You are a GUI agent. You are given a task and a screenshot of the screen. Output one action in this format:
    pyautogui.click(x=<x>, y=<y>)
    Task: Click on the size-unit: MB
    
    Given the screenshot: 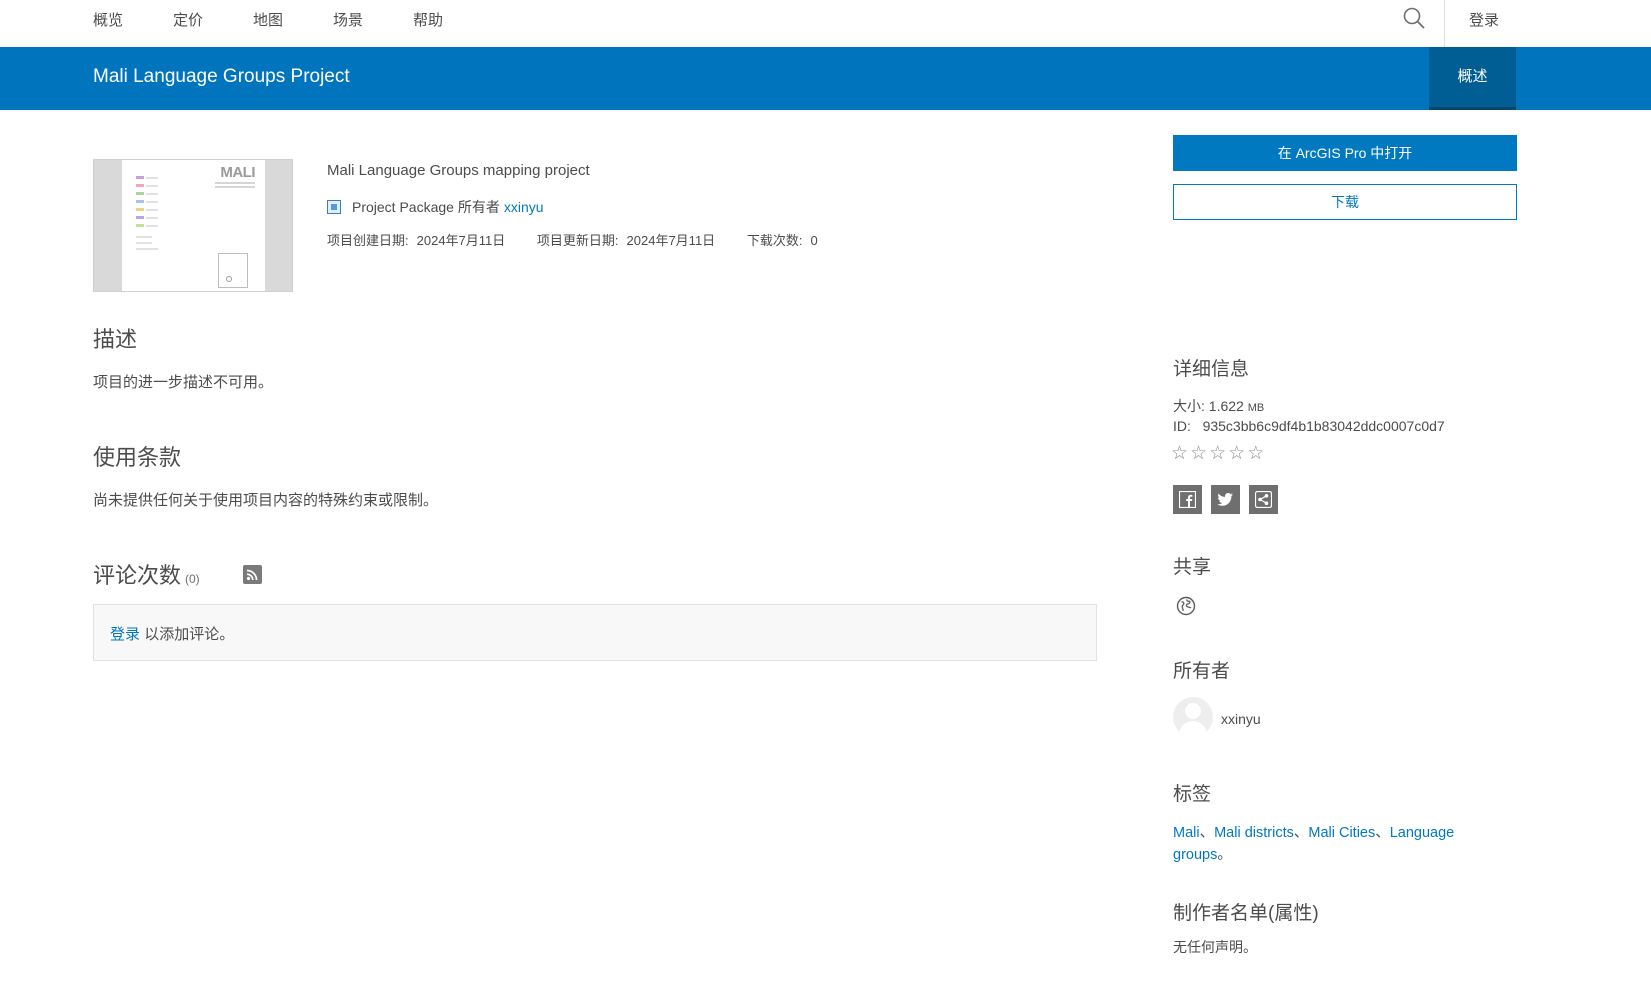 What is the action you would take?
    pyautogui.click(x=1256, y=408)
    